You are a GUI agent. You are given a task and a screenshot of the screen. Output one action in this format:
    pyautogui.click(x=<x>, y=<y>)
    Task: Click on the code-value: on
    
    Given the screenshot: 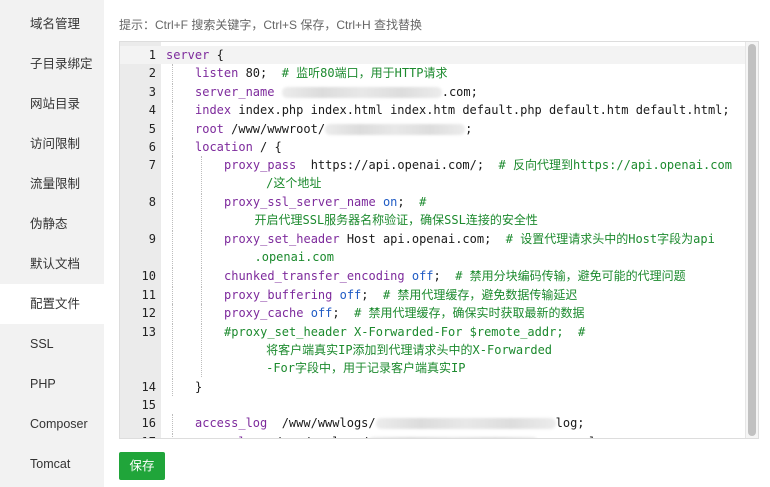 What is the action you would take?
    pyautogui.click(x=390, y=202)
    